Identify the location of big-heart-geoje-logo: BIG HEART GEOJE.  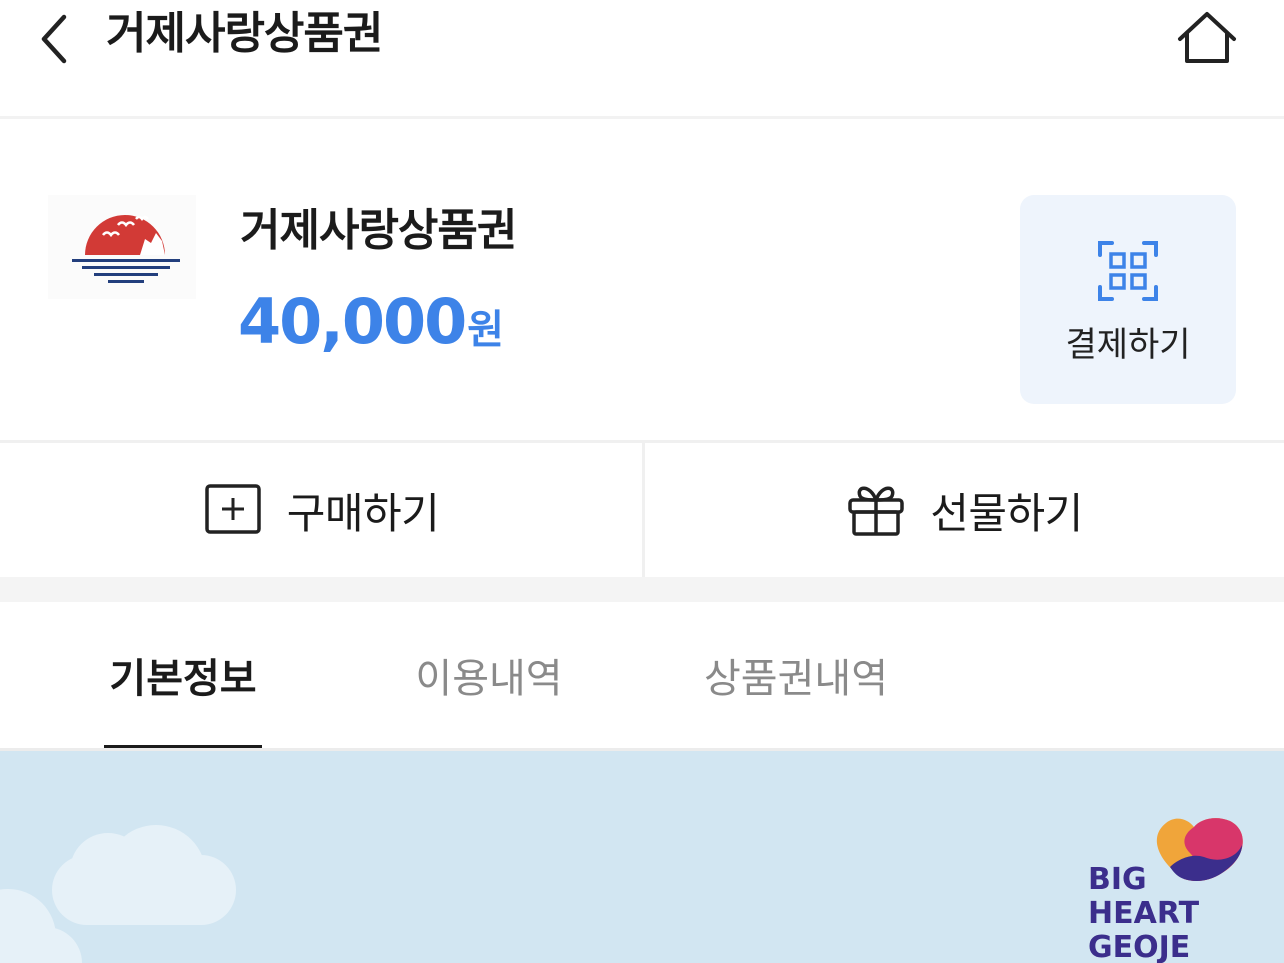
(1165, 890).